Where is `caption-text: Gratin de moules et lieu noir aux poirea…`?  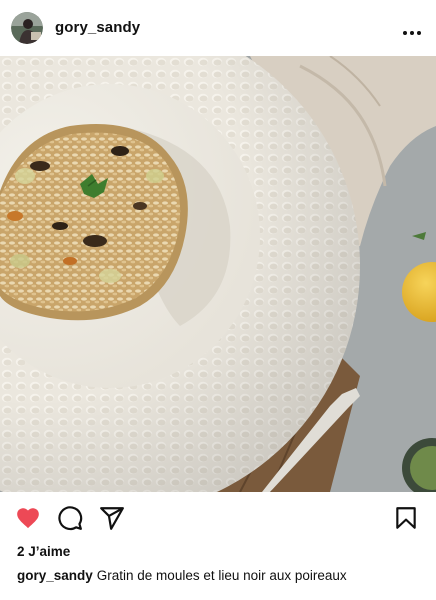
caption-text: Gratin de moules et lieu noir aux poirea… is located at coordinates (221, 575).